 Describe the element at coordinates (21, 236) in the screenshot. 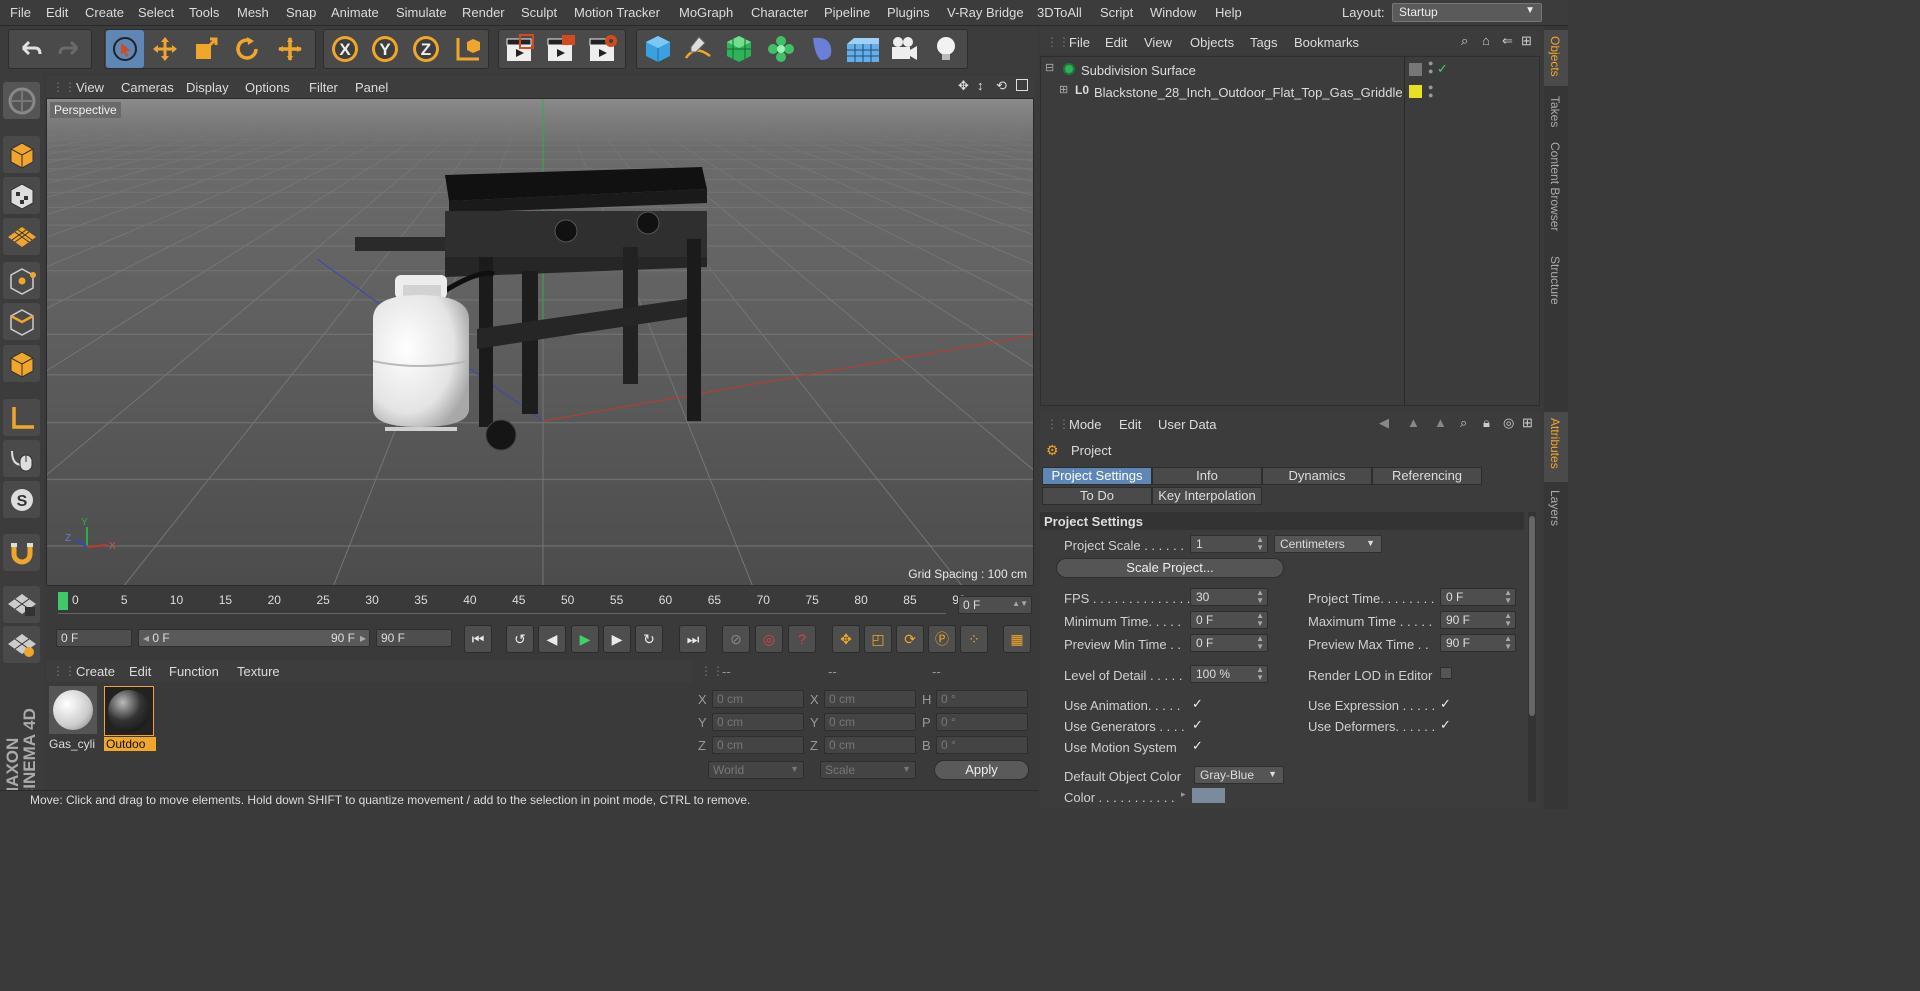

I see `workplane-grid-icon` at that location.